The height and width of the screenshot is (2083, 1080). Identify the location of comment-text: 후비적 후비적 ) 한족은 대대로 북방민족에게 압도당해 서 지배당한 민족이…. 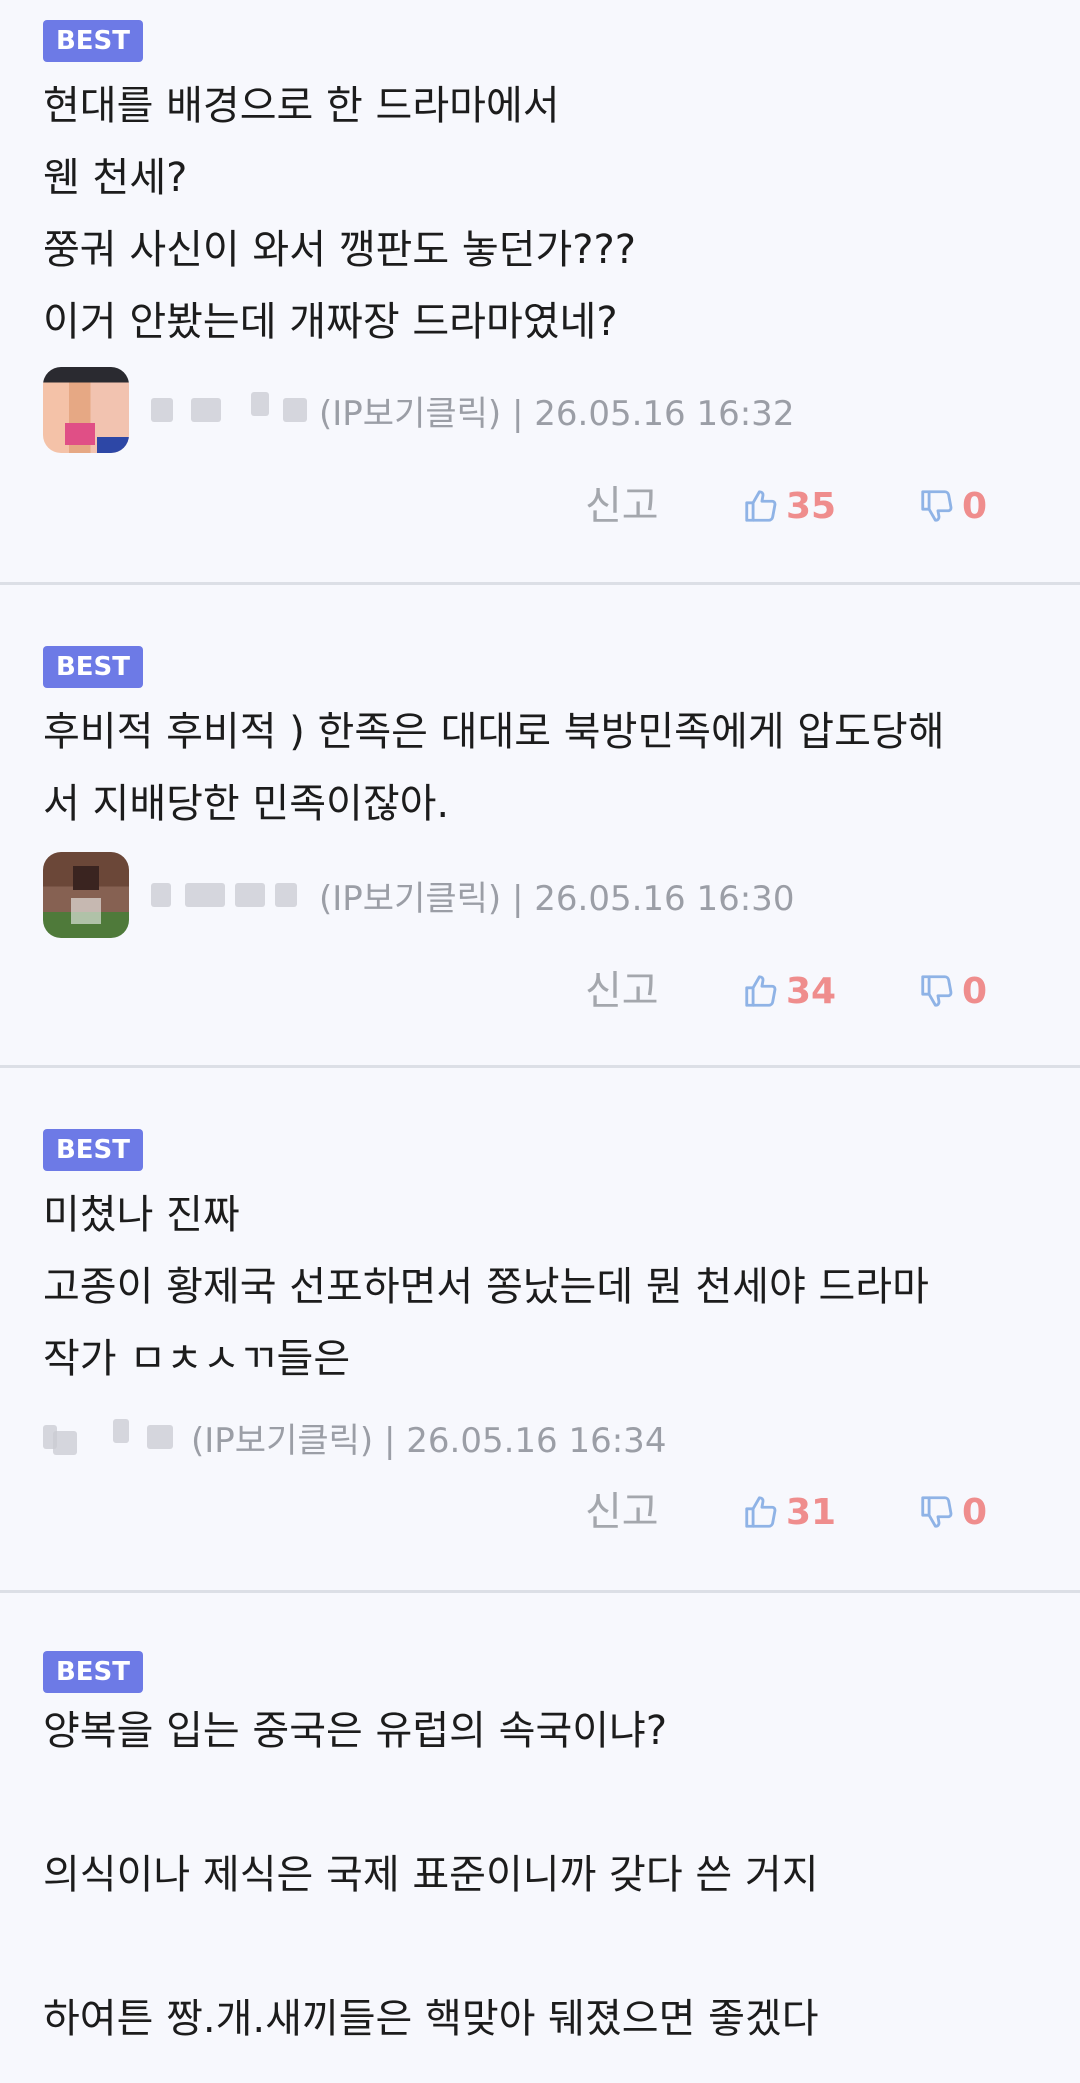
(546, 768).